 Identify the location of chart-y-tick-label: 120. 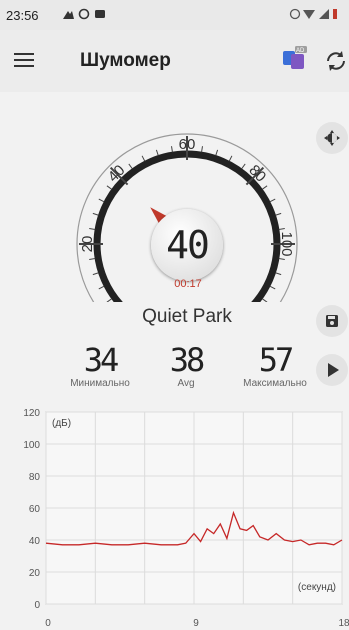
(31, 413).